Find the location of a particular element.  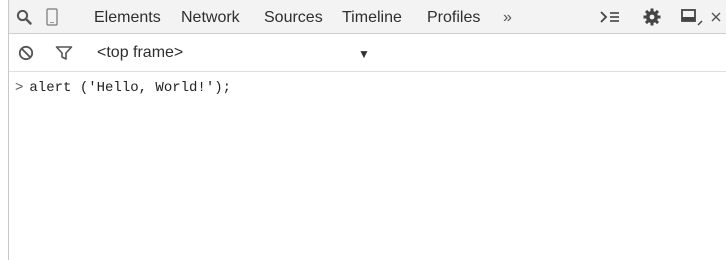

settings-gear-icon is located at coordinates (652, 17).